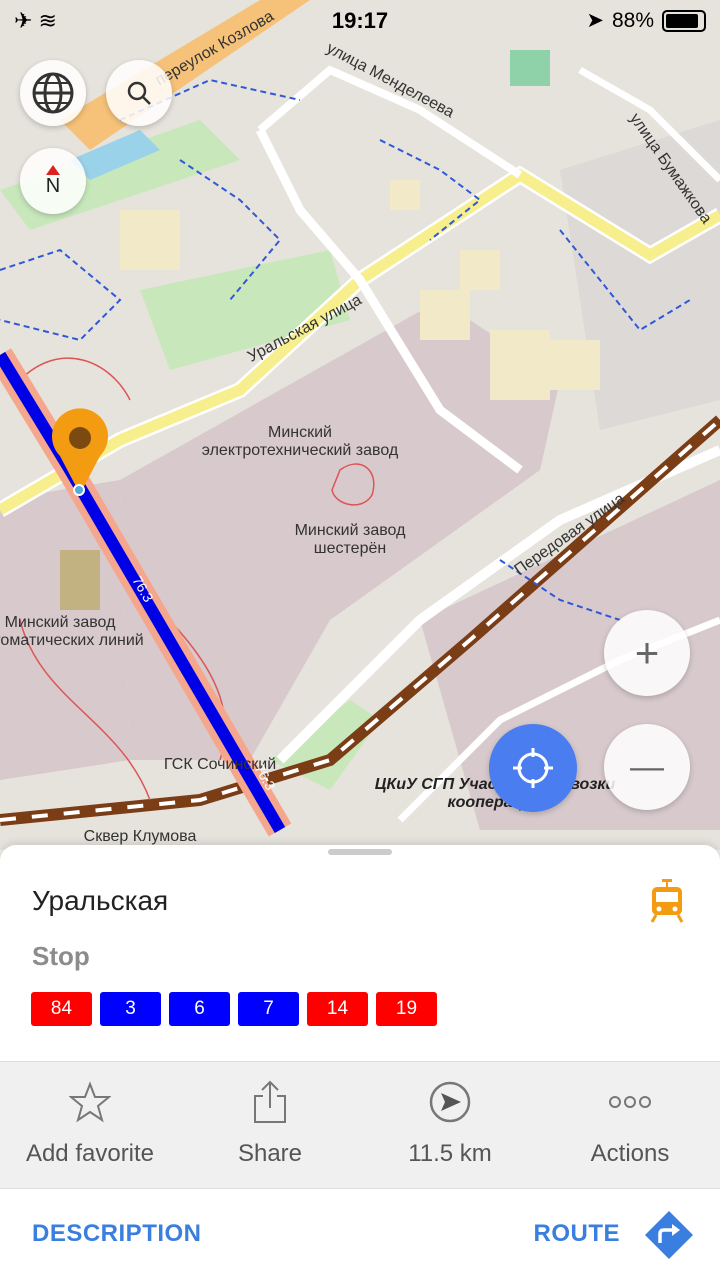 The height and width of the screenshot is (1280, 720). I want to click on battery-percent: 88%, so click(632, 20).